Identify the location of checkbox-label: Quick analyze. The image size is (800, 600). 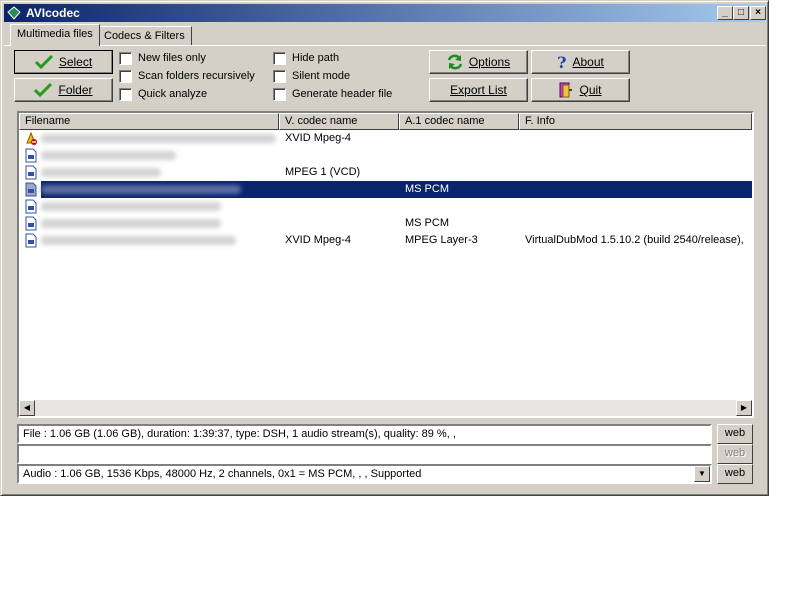
(173, 94).